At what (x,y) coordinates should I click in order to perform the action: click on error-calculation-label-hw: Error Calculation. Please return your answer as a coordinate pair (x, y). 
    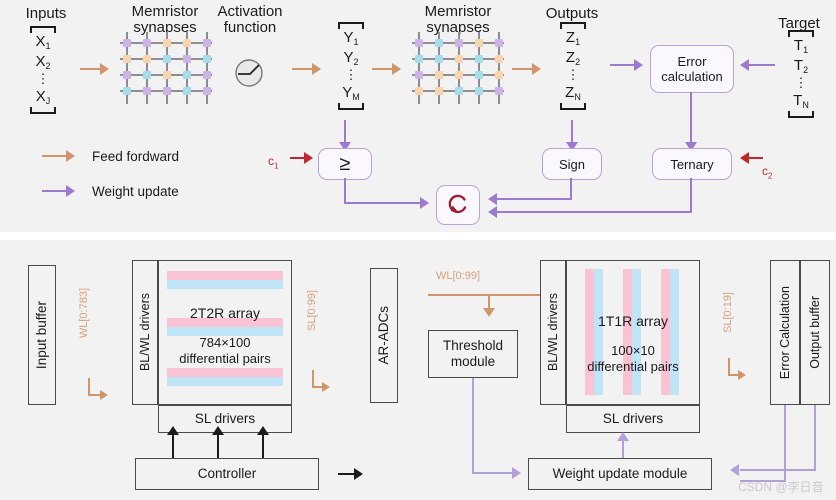
    Looking at the image, I should click on (785, 332).